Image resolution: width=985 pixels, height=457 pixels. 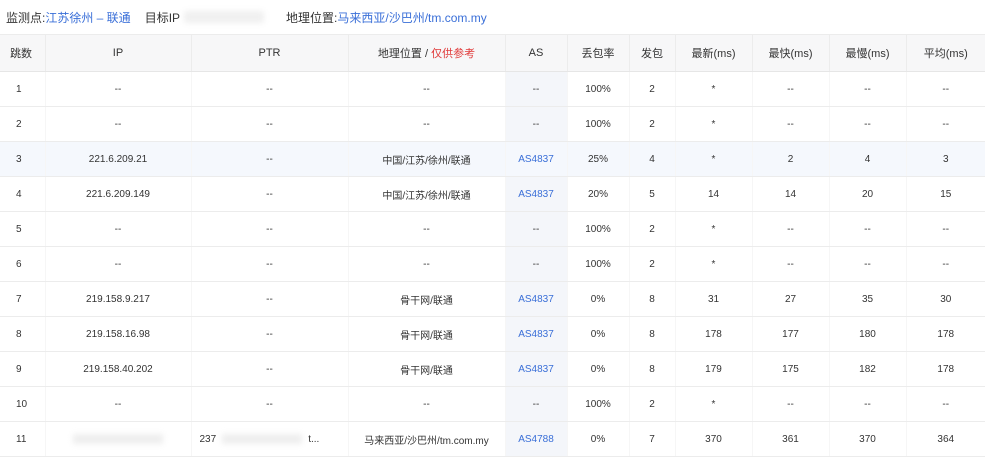 I want to click on col-geo-sep: /, so click(x=426, y=54).